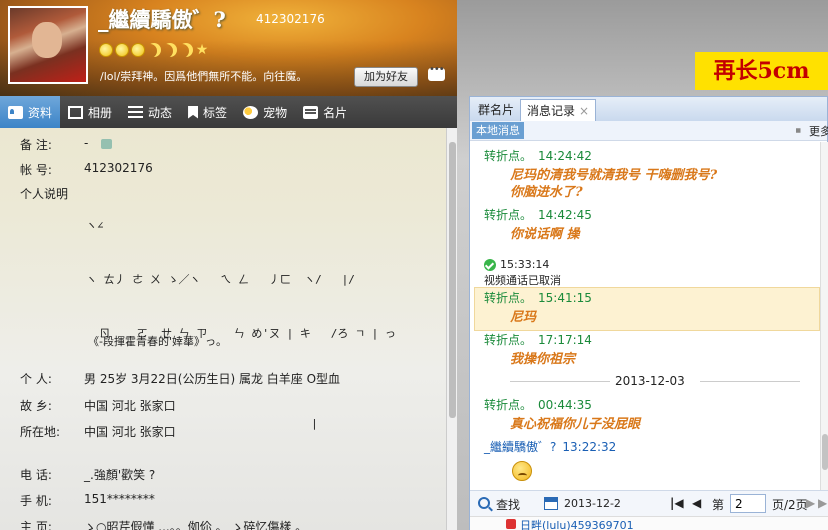  Describe the element at coordinates (325, 112) in the screenshot. I see `tab-namecard: 名片` at that location.